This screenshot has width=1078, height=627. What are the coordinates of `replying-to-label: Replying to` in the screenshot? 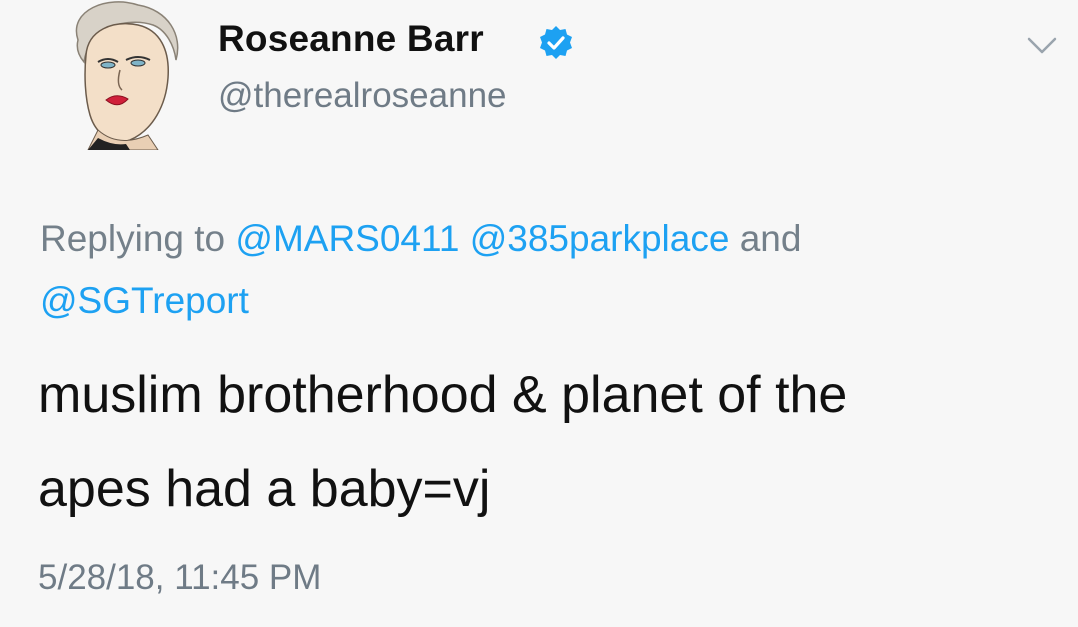 It's located at (133, 238).